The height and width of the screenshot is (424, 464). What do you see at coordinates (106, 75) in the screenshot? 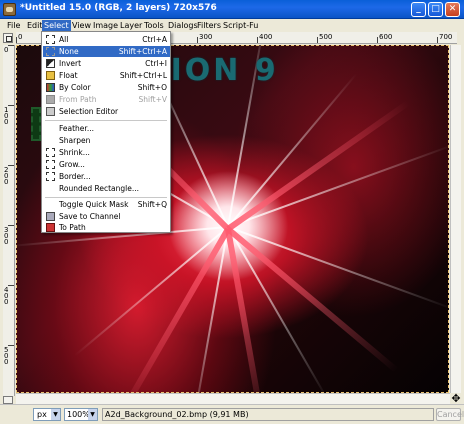
I see `menu-item-float: Float Shift+Ctrl+L` at bounding box center [106, 75].